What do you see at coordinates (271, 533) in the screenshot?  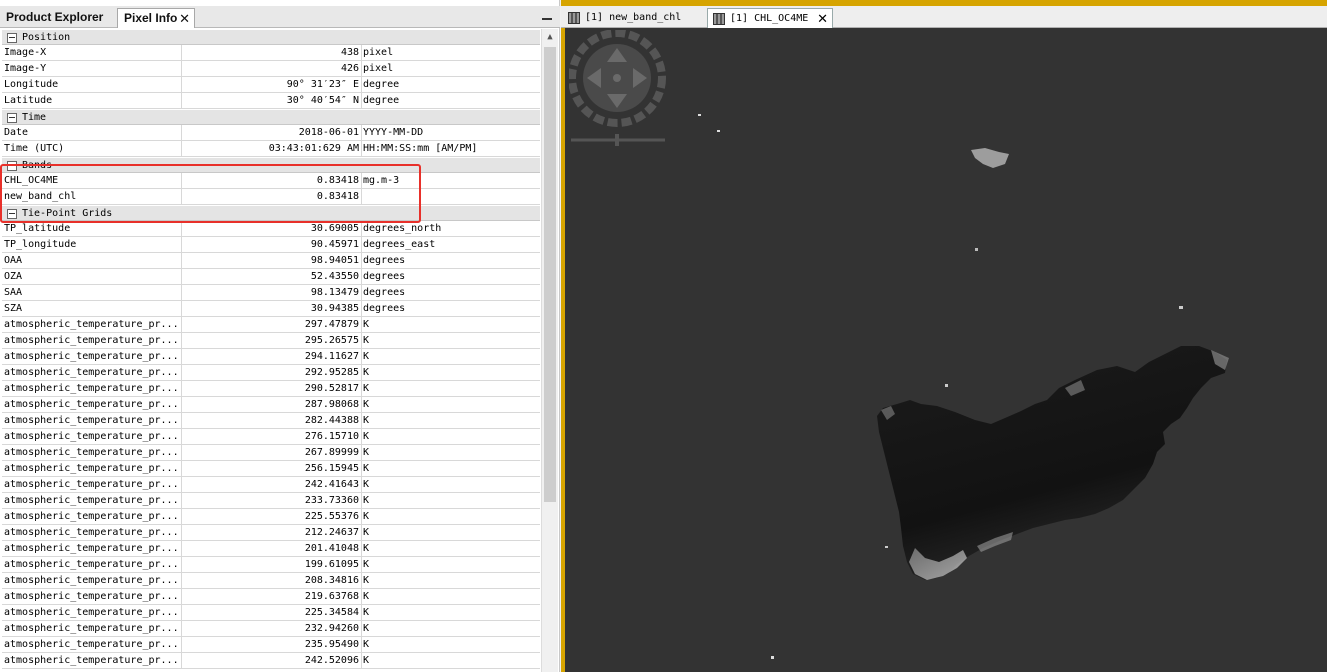 I see `table-row: atmospheric_temperature_pr... 212.24637 K` at bounding box center [271, 533].